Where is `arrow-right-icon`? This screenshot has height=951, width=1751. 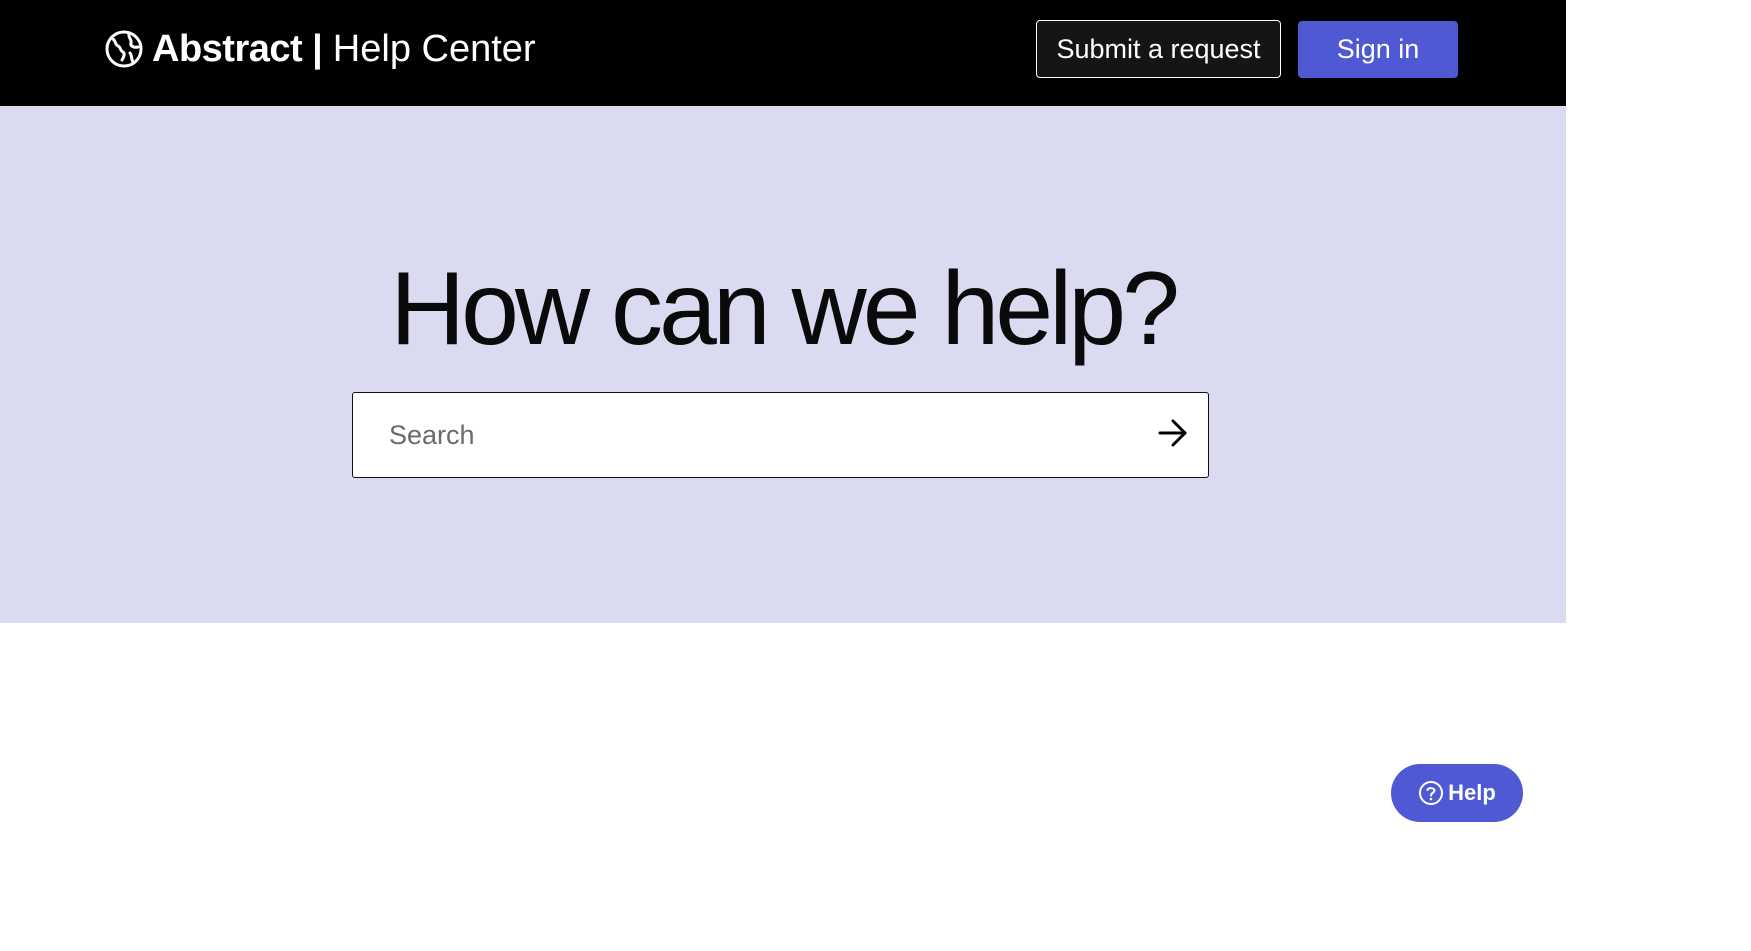 arrow-right-icon is located at coordinates (1173, 435).